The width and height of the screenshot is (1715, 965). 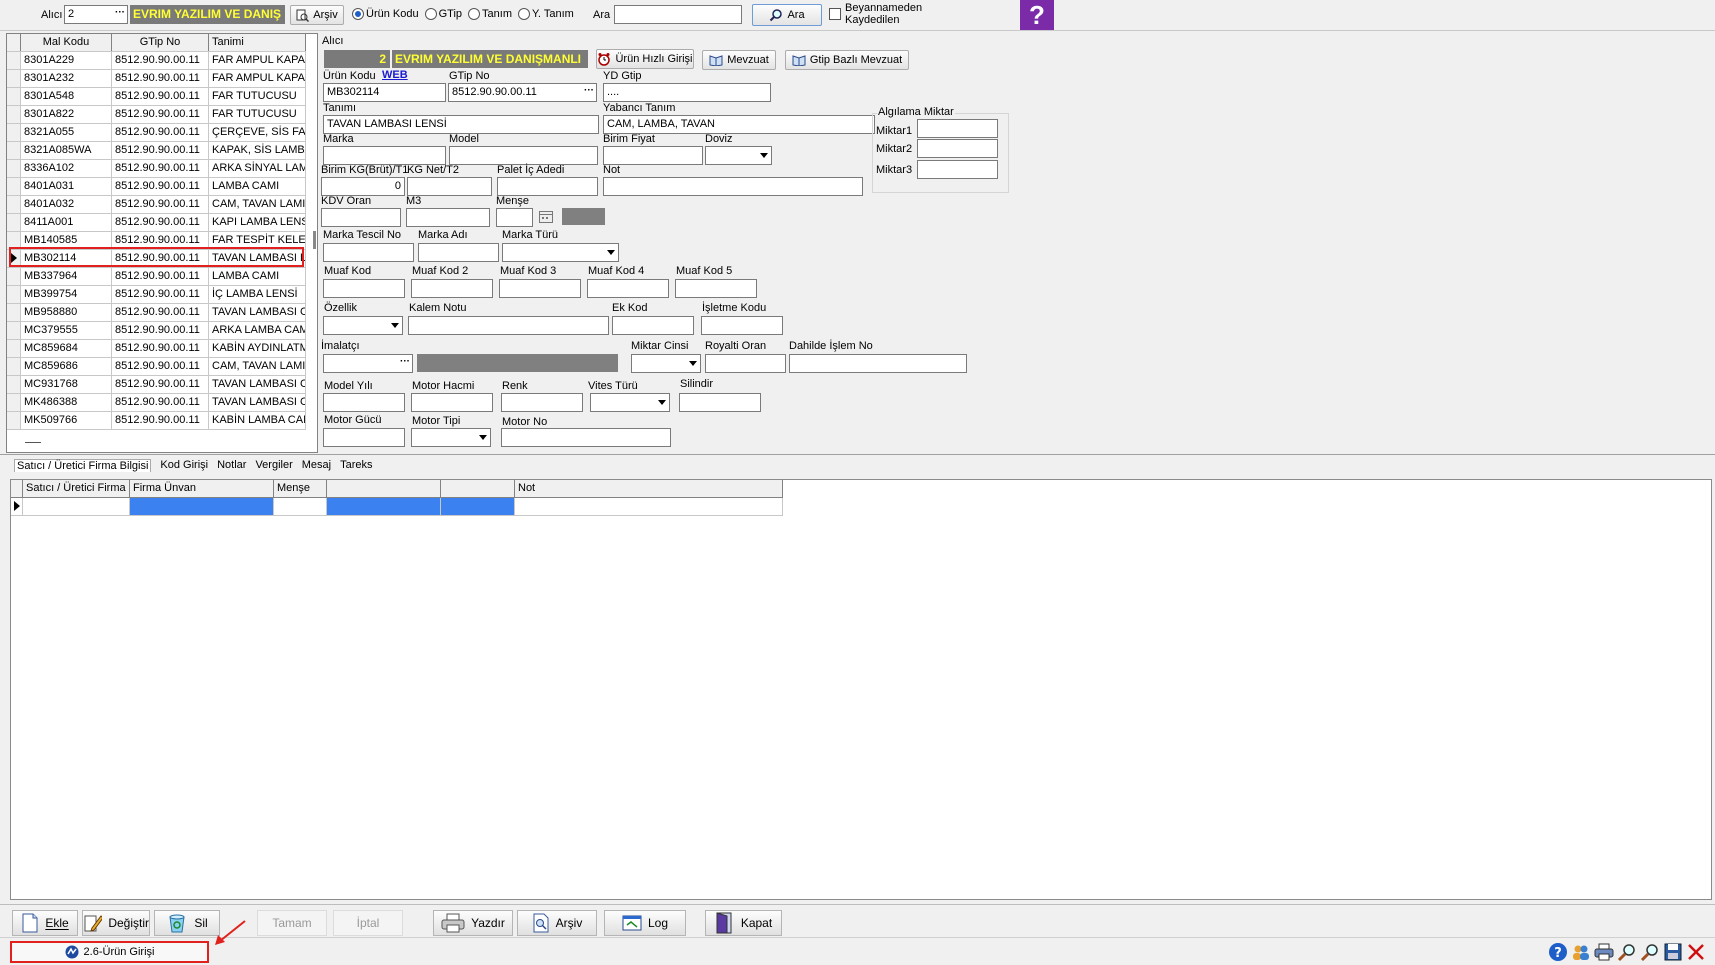 I want to click on motor-no-input, so click(x=586, y=437).